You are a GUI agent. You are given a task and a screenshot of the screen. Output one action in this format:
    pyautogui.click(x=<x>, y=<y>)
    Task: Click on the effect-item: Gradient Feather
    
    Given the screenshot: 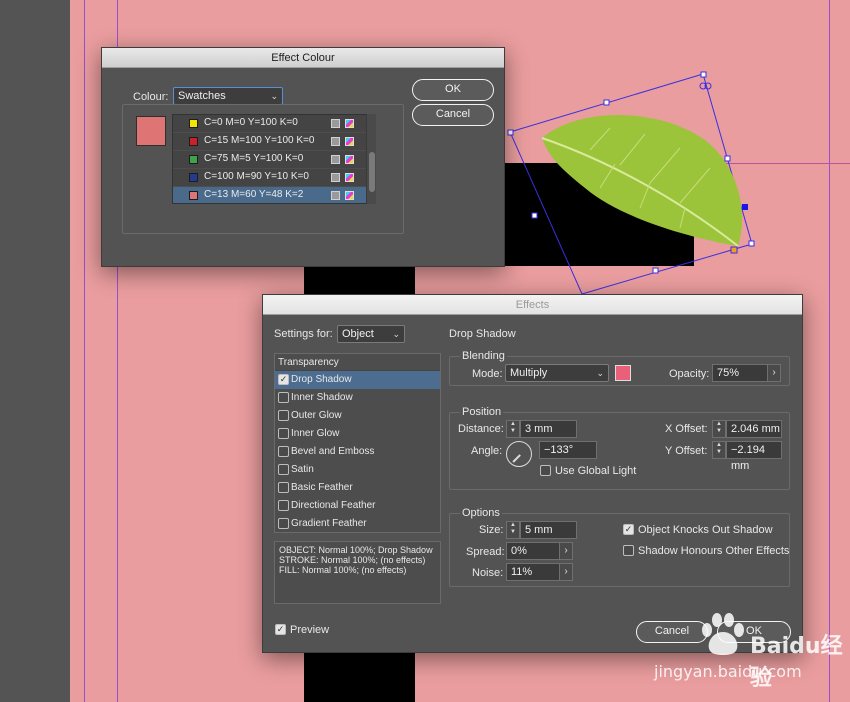 What is the action you would take?
    pyautogui.click(x=357, y=524)
    